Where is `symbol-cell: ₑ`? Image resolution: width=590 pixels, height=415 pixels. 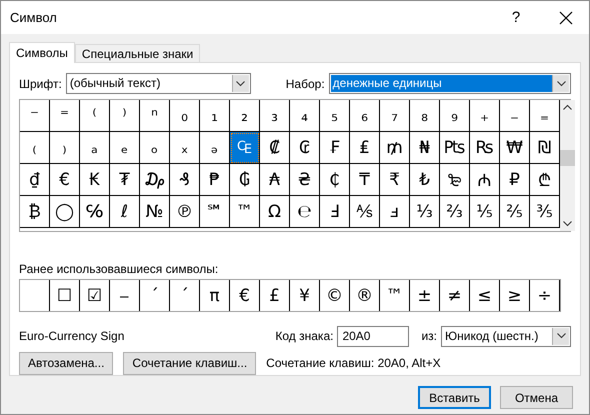 symbol-cell: ₑ is located at coordinates (125, 148).